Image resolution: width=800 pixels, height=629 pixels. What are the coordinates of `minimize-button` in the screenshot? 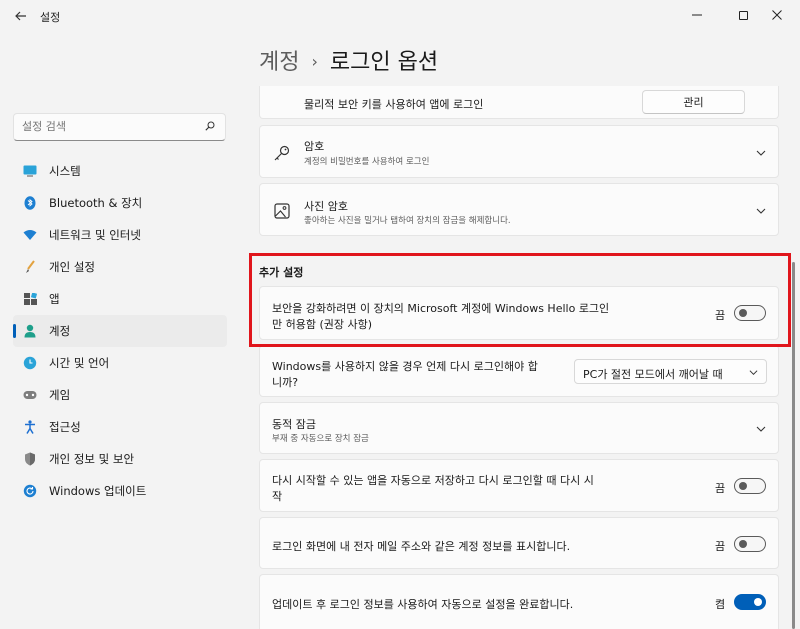 It's located at (697, 15).